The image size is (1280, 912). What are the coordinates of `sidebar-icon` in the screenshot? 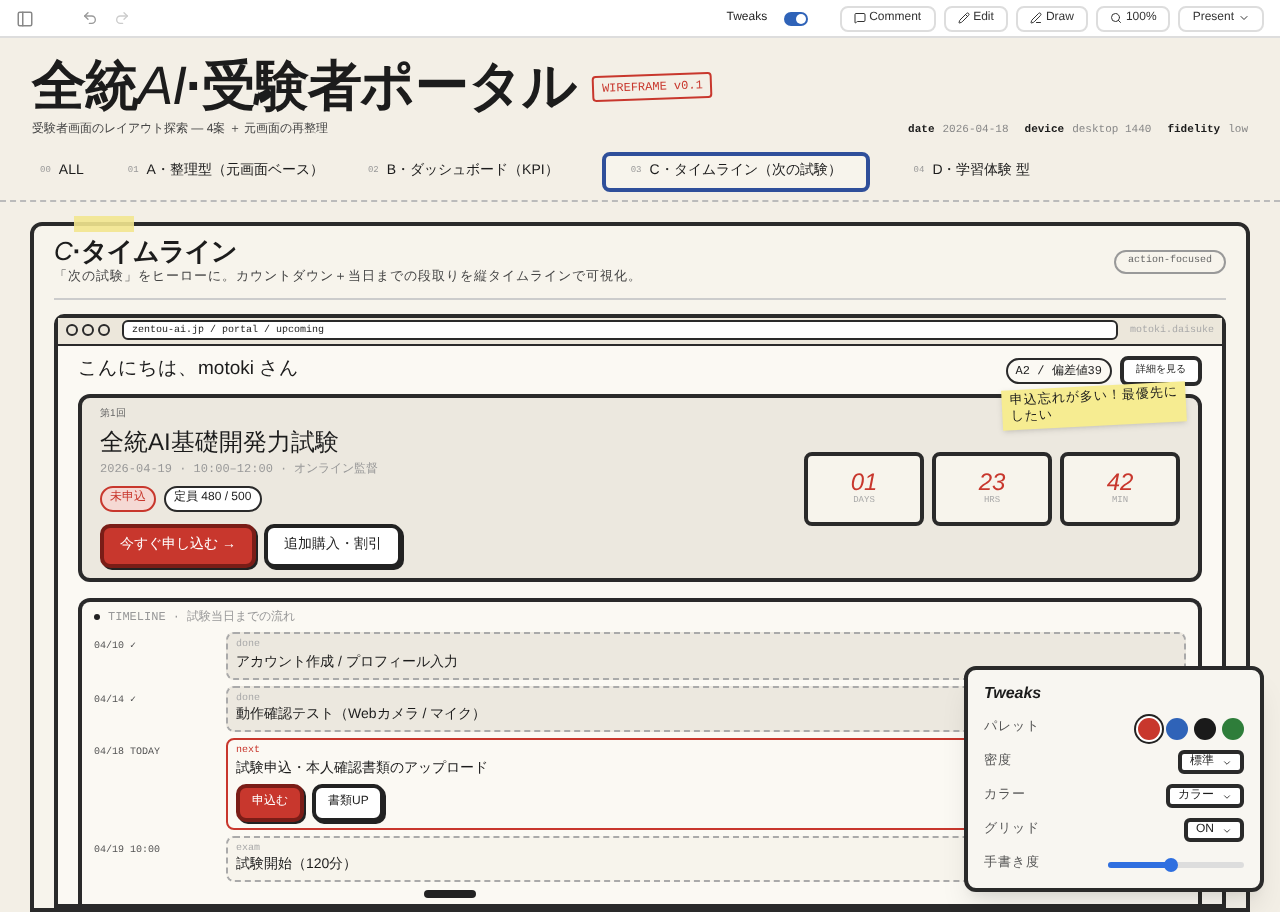 It's located at (25, 18).